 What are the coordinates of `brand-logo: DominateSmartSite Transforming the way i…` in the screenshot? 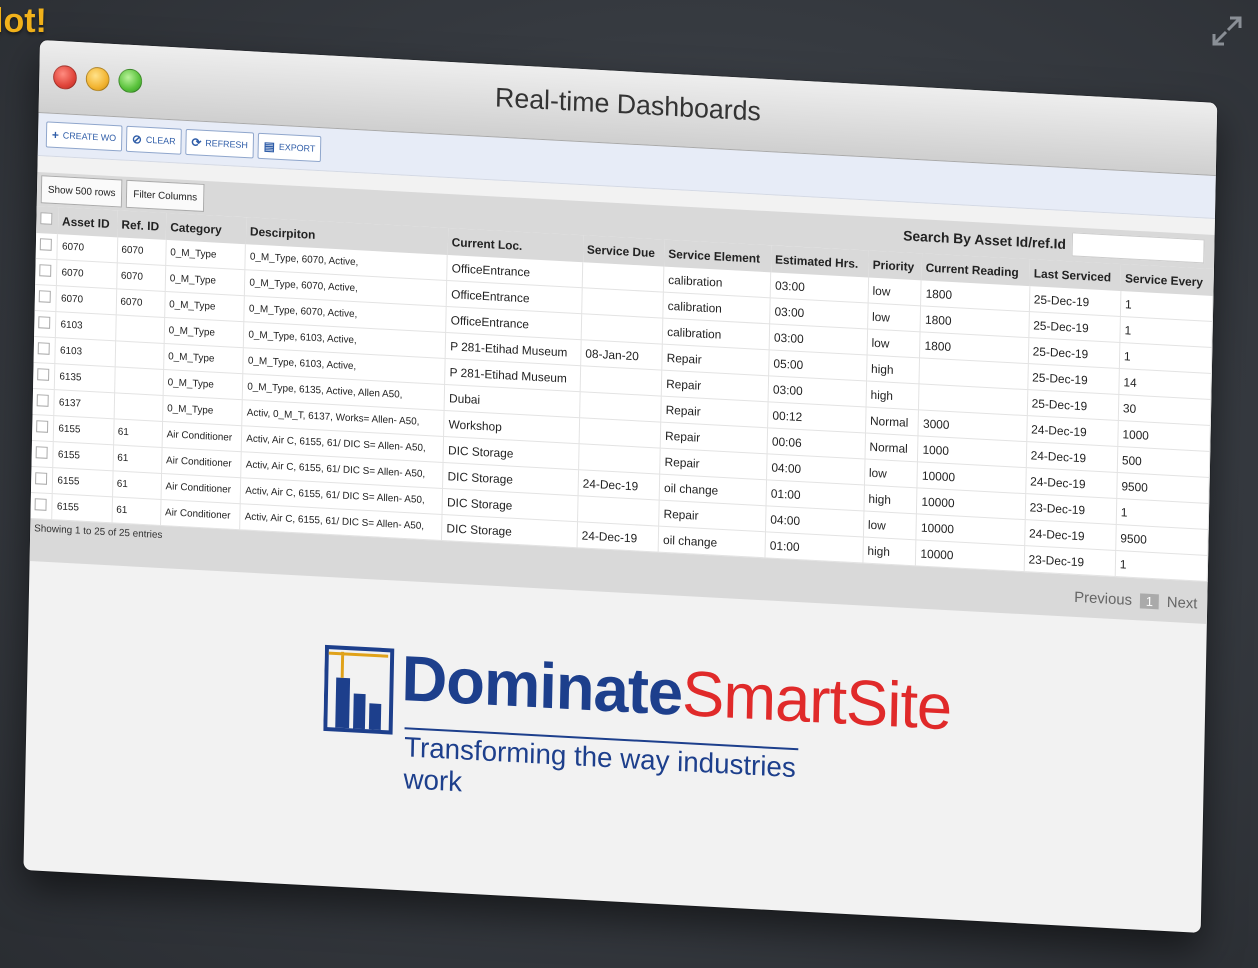 It's located at (637, 727).